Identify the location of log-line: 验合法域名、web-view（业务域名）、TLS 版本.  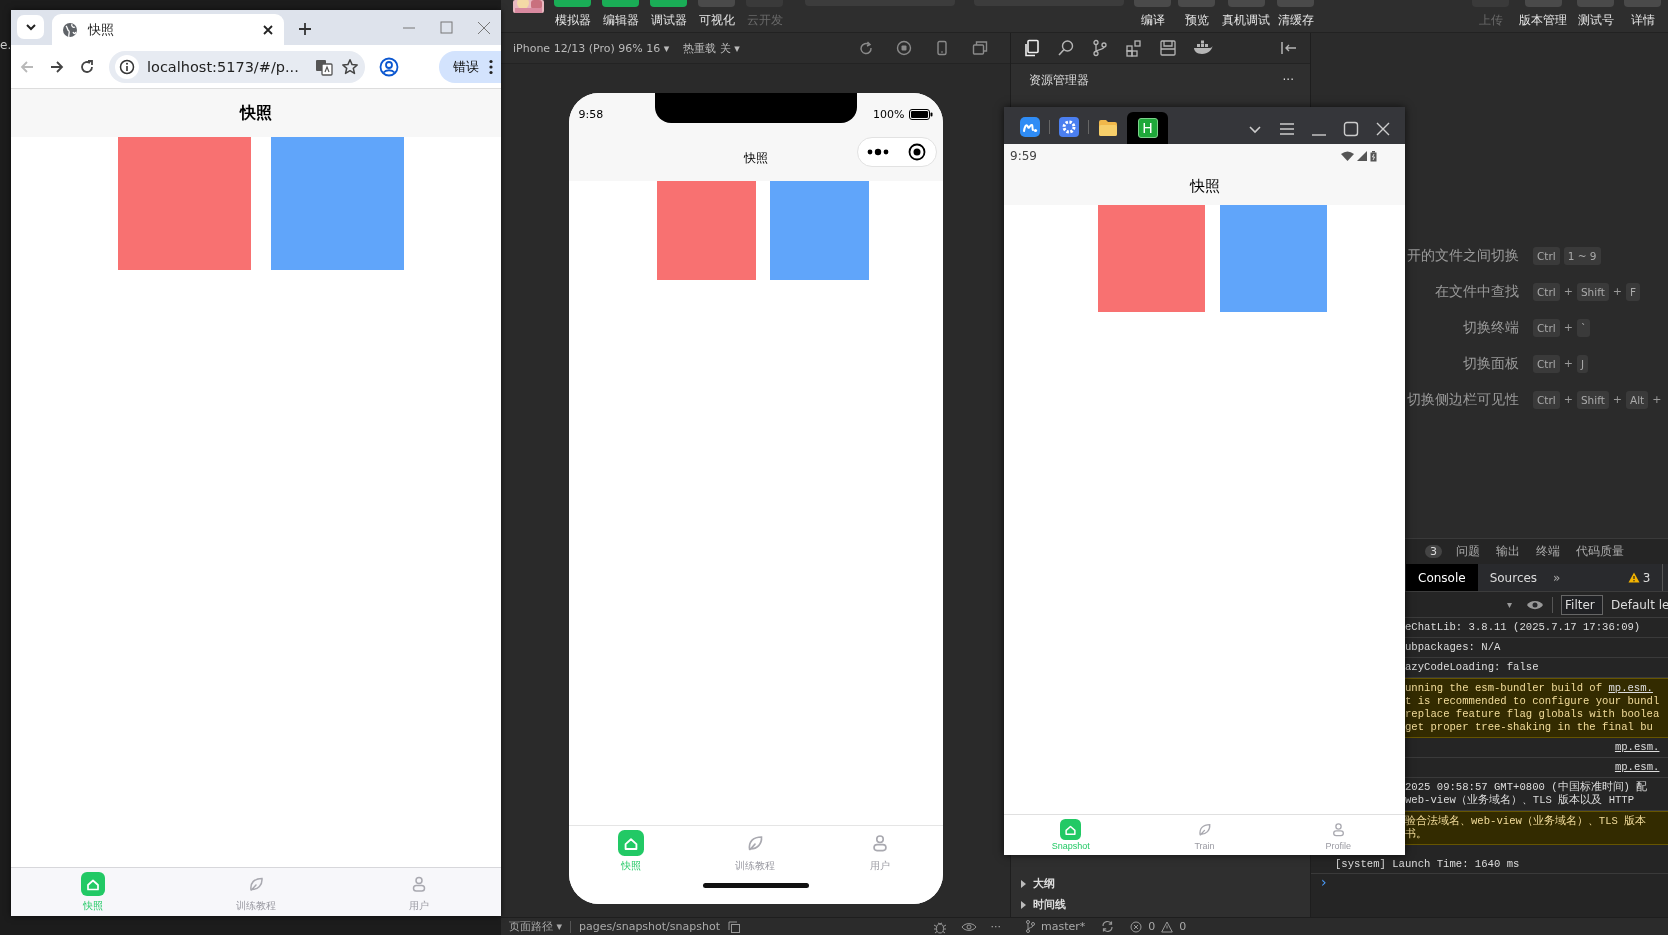
(1526, 821).